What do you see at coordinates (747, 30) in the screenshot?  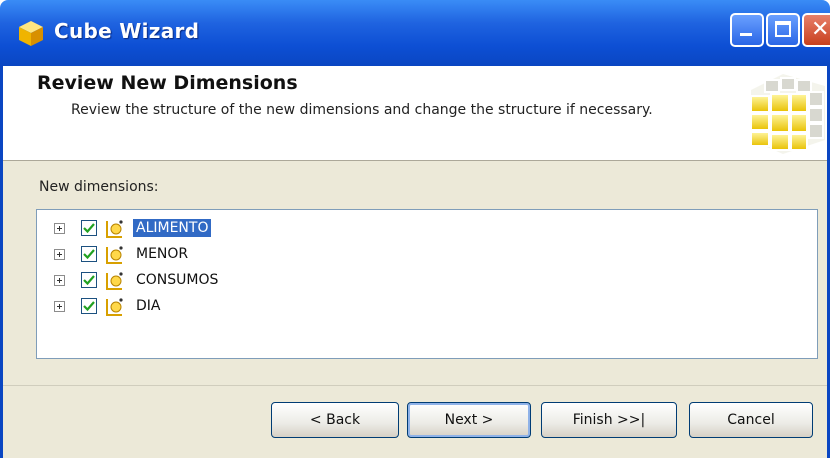 I see `minimize-button` at bounding box center [747, 30].